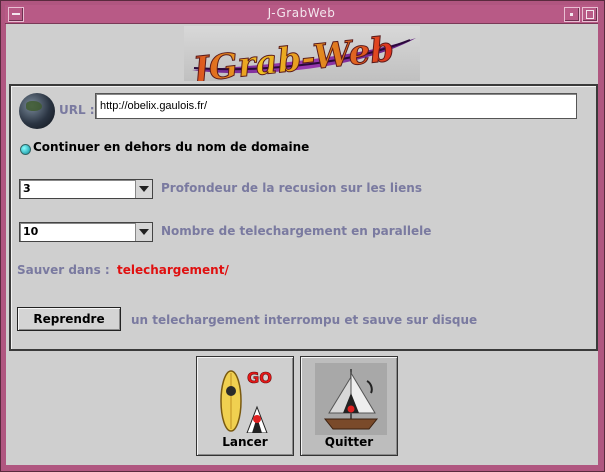 The image size is (605, 472). What do you see at coordinates (63, 270) in the screenshot?
I see `save-dir-label: Sauver dans :` at bounding box center [63, 270].